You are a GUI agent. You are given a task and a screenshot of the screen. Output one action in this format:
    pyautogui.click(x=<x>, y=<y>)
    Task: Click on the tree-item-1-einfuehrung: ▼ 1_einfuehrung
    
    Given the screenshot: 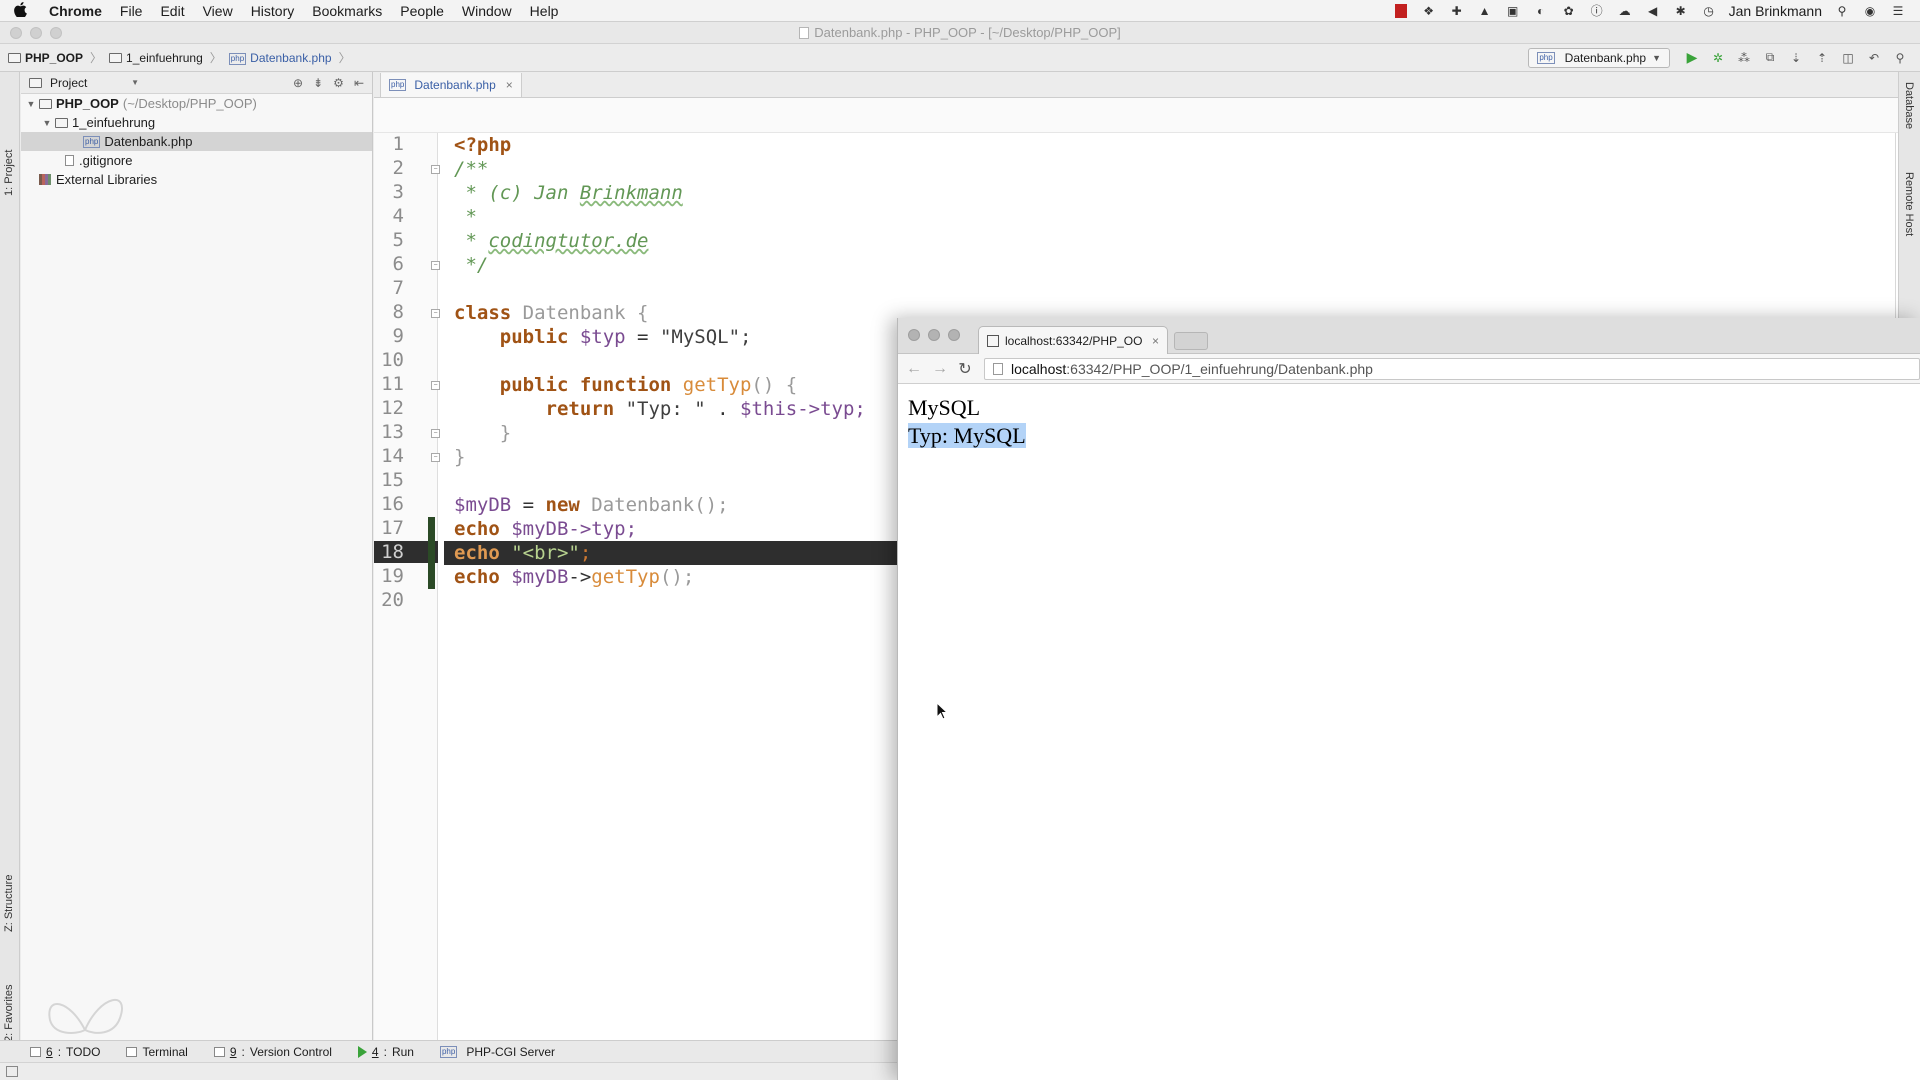 What is the action you would take?
    pyautogui.click(x=196, y=122)
    